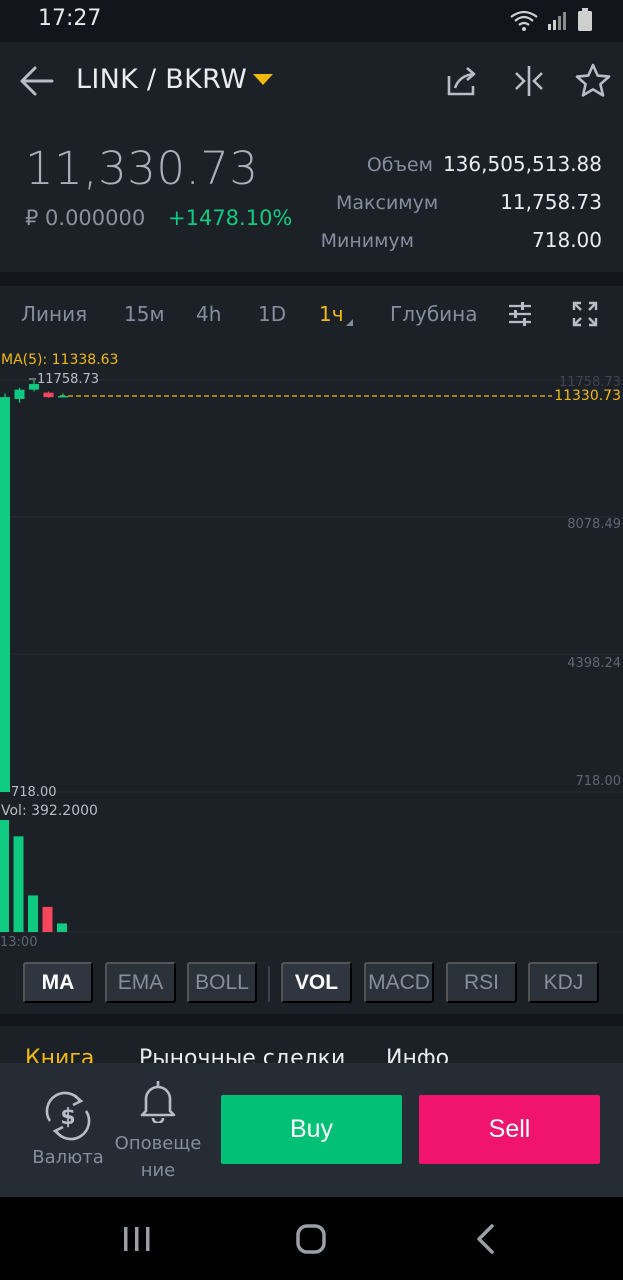 This screenshot has height=1280, width=623. I want to click on fiat-price: ₽ 0.000000, so click(85, 218).